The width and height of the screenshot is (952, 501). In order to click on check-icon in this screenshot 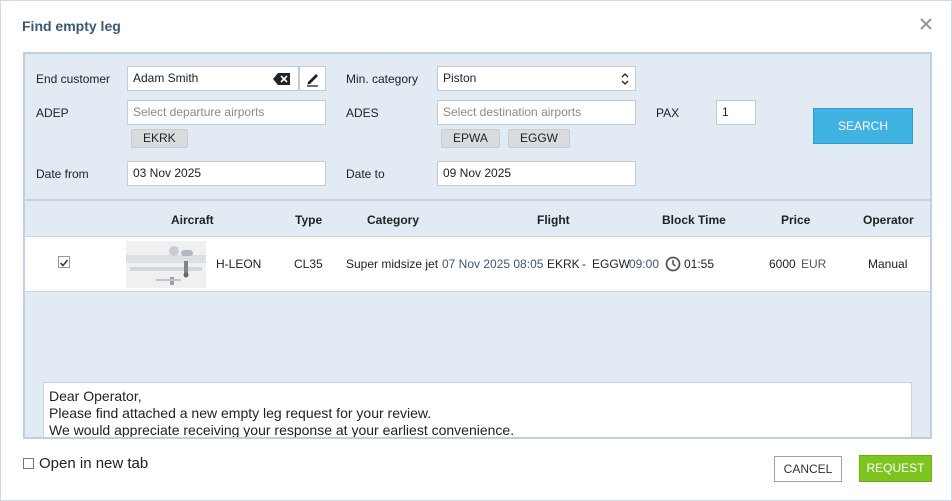, I will do `click(64, 263)`.